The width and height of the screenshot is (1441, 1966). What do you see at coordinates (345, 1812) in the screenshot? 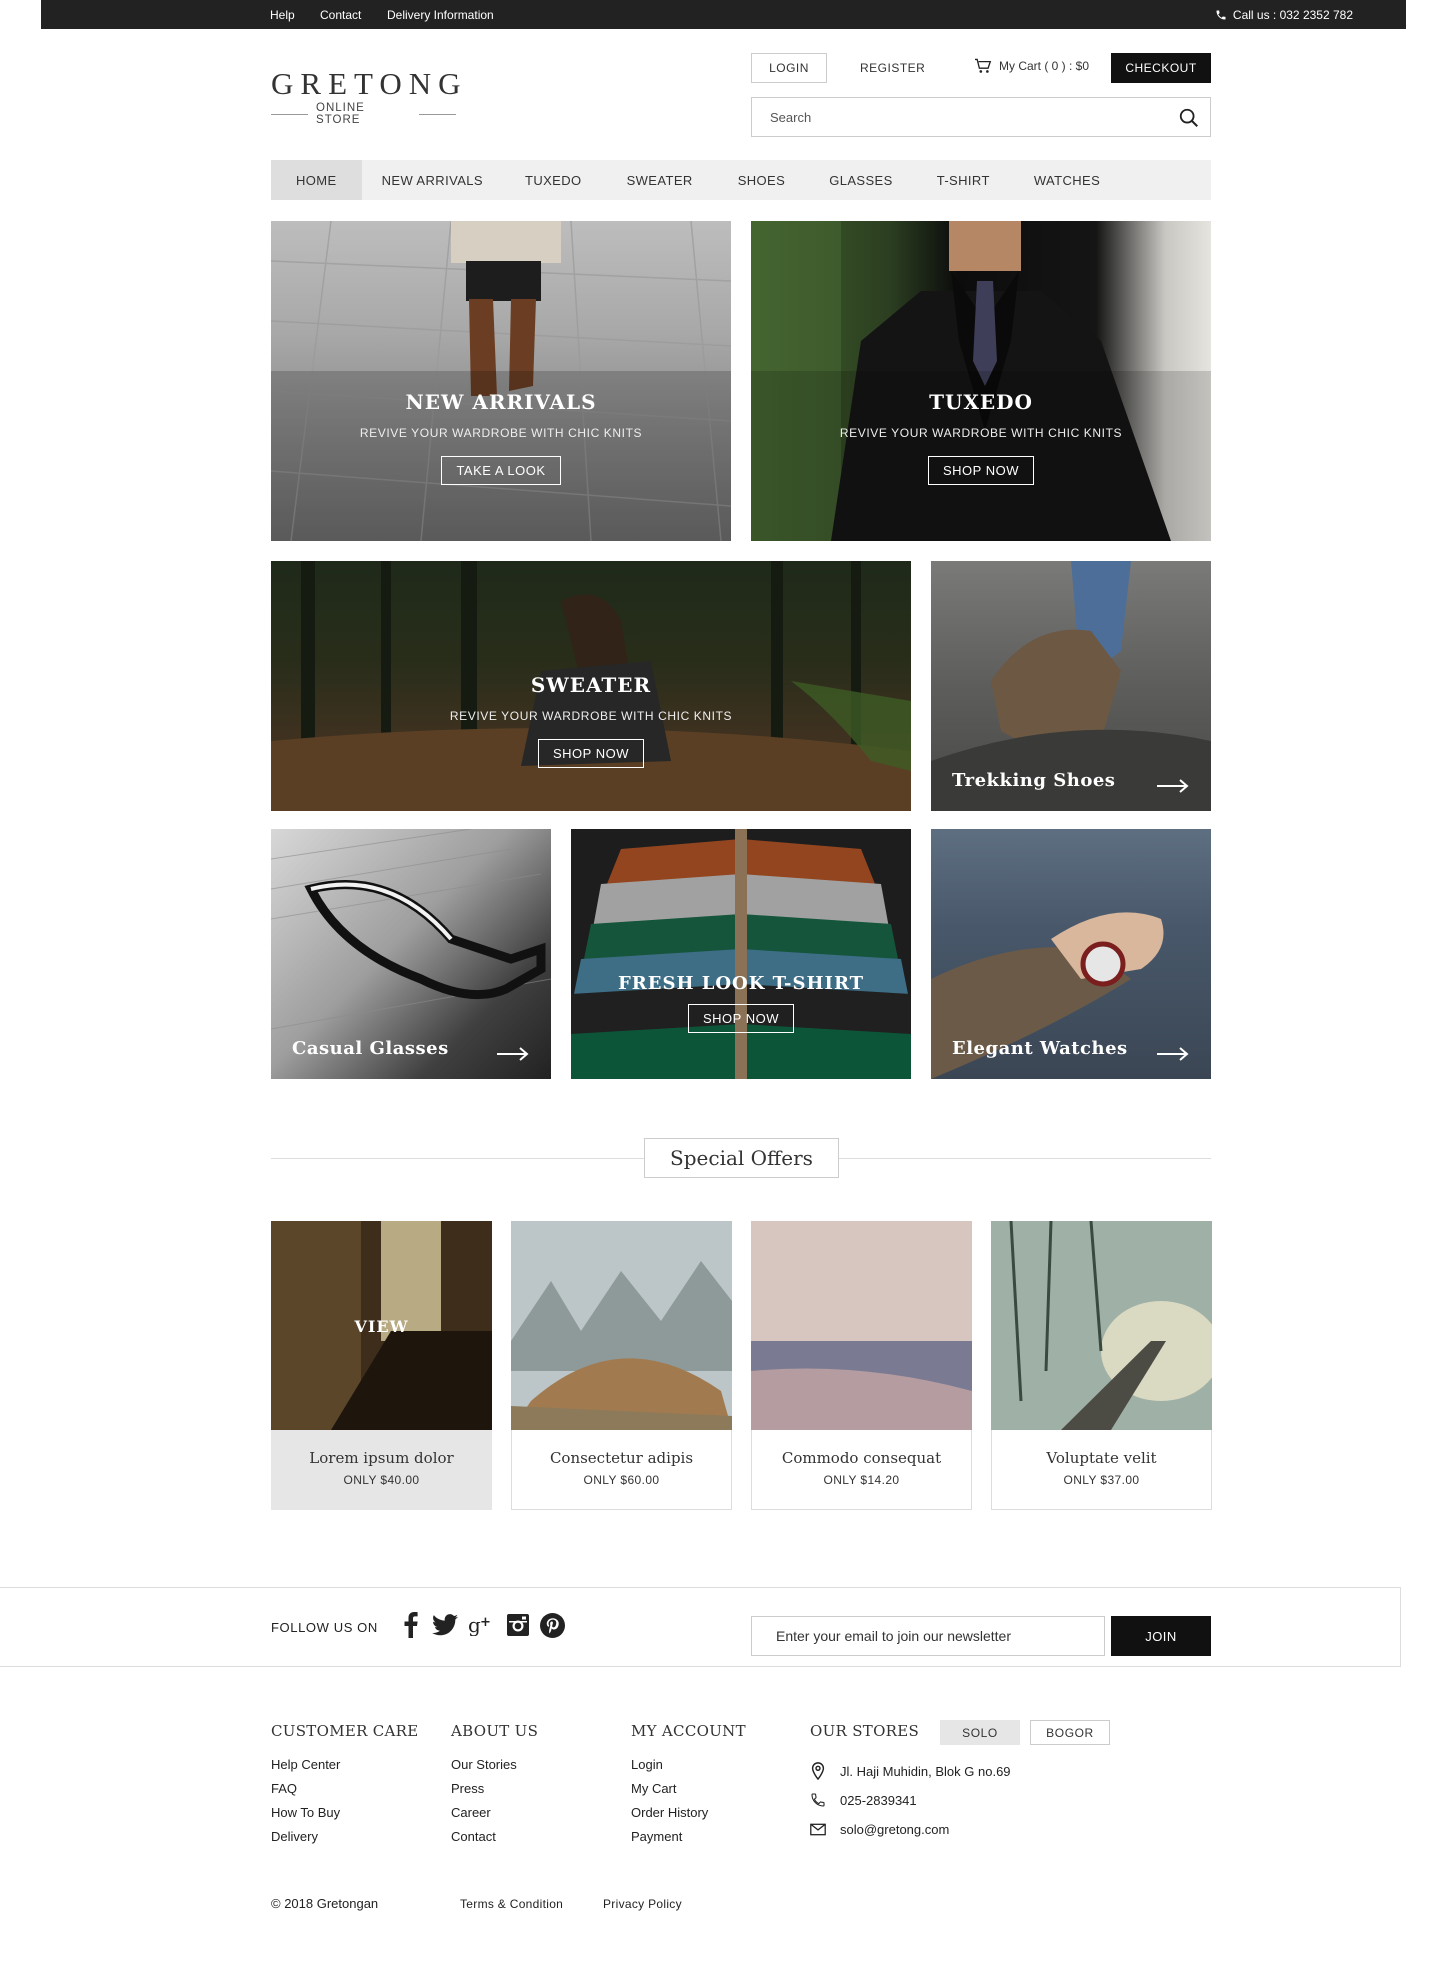
I see `footer-link: How To Buy` at bounding box center [345, 1812].